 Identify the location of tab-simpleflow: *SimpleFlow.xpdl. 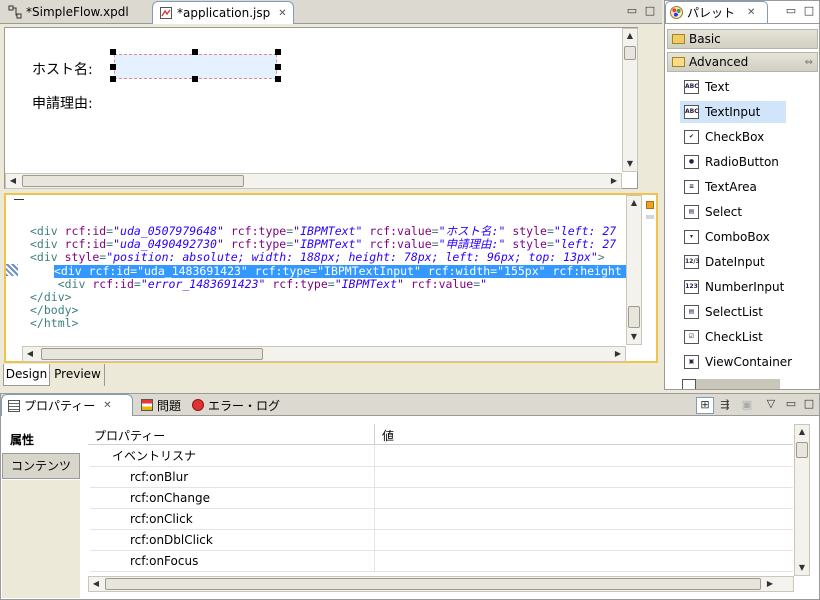
(68, 12).